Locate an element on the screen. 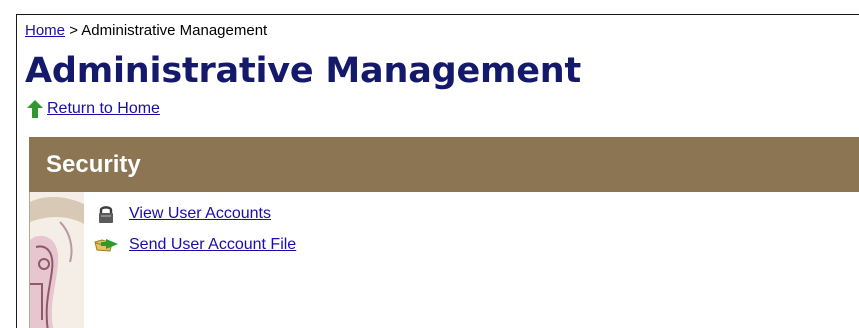 The width and height of the screenshot is (859, 328). send-user-account-file-link: Send User Account File is located at coordinates (212, 245).